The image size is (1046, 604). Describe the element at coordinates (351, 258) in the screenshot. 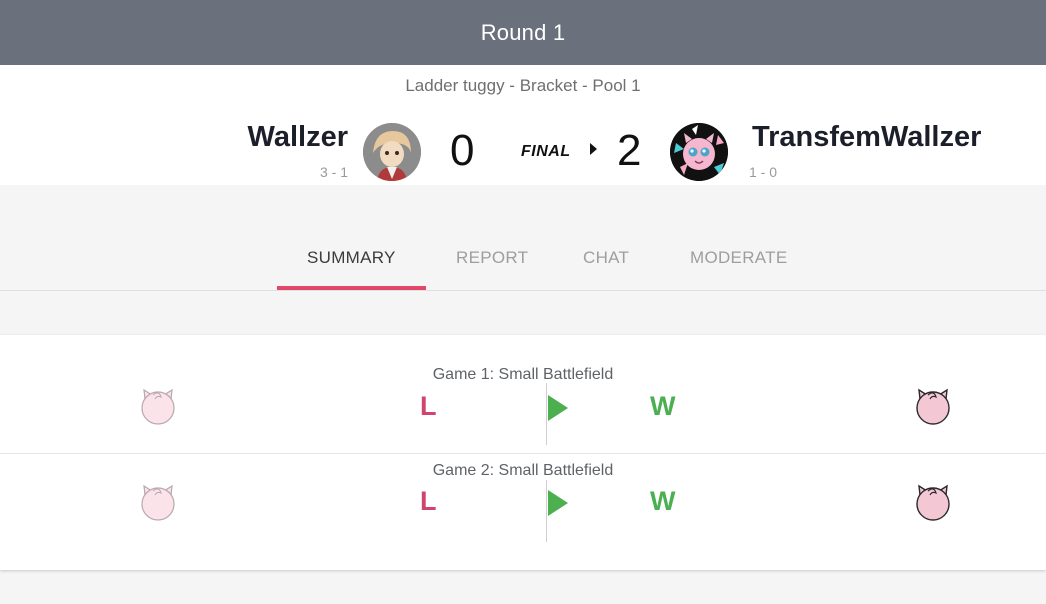

I see `tab-summary: SUMMARY` at that location.